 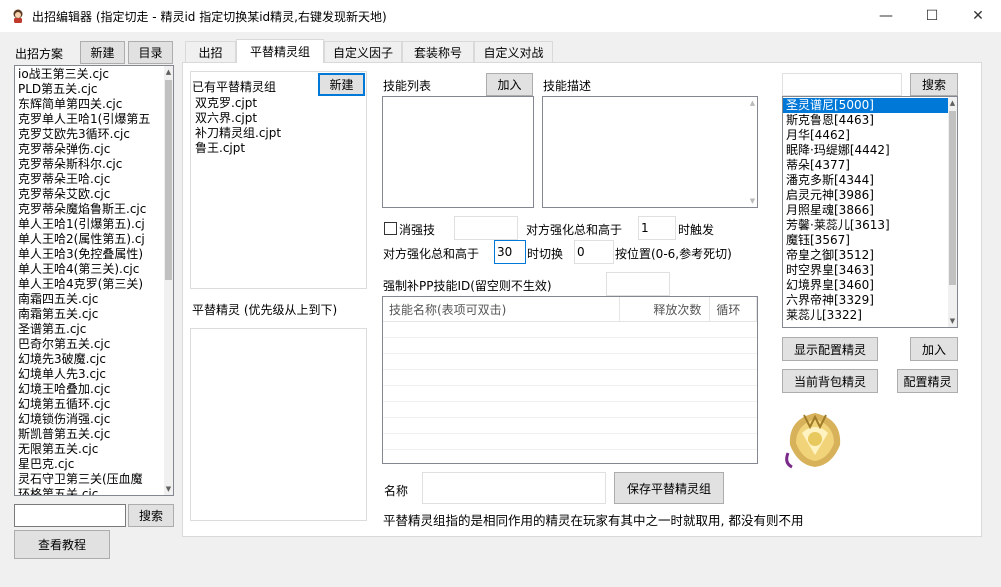 What do you see at coordinates (94, 419) in the screenshot?
I see `plan-list-item: 幻境锁伤消强.cjc` at bounding box center [94, 419].